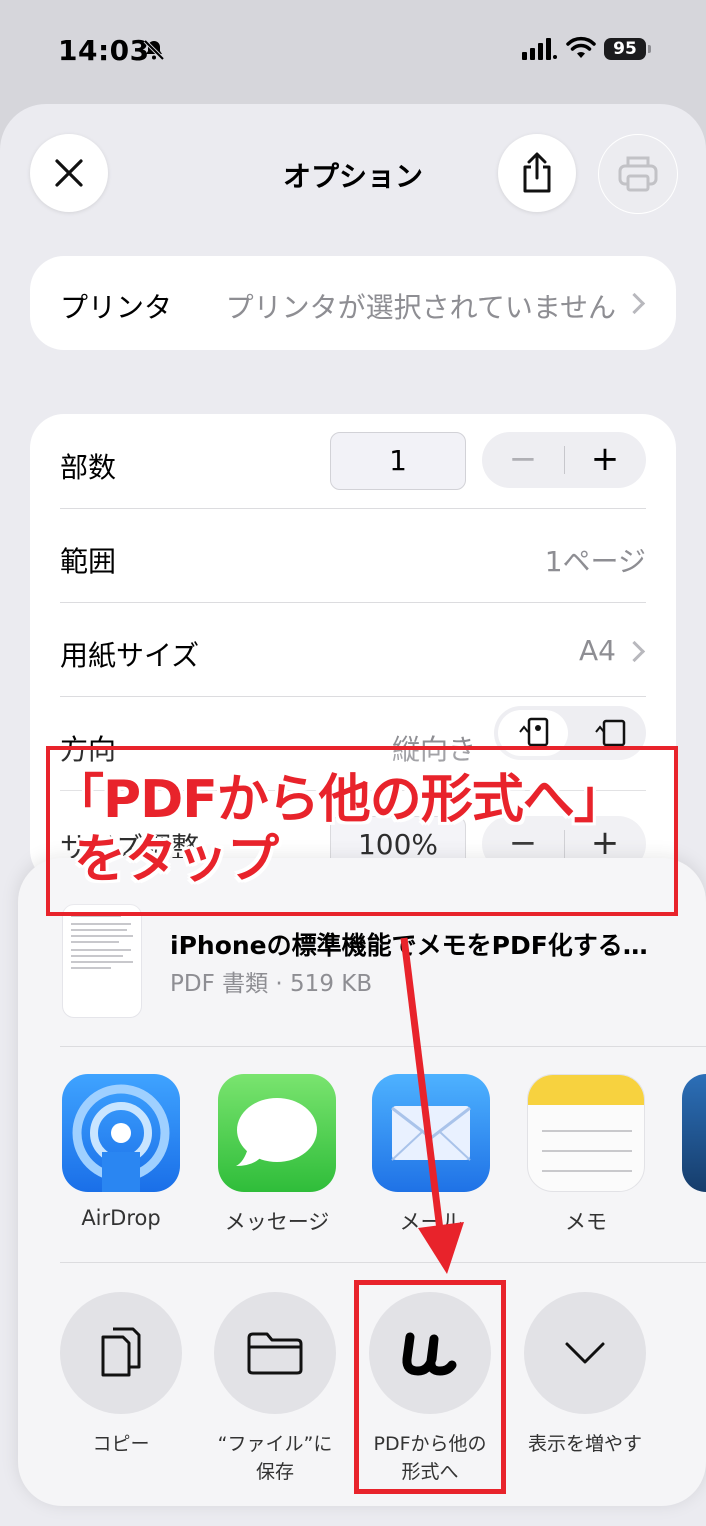 The image size is (706, 1526). What do you see at coordinates (584, 1444) in the screenshot?
I see `action-label: 表示を増やす` at bounding box center [584, 1444].